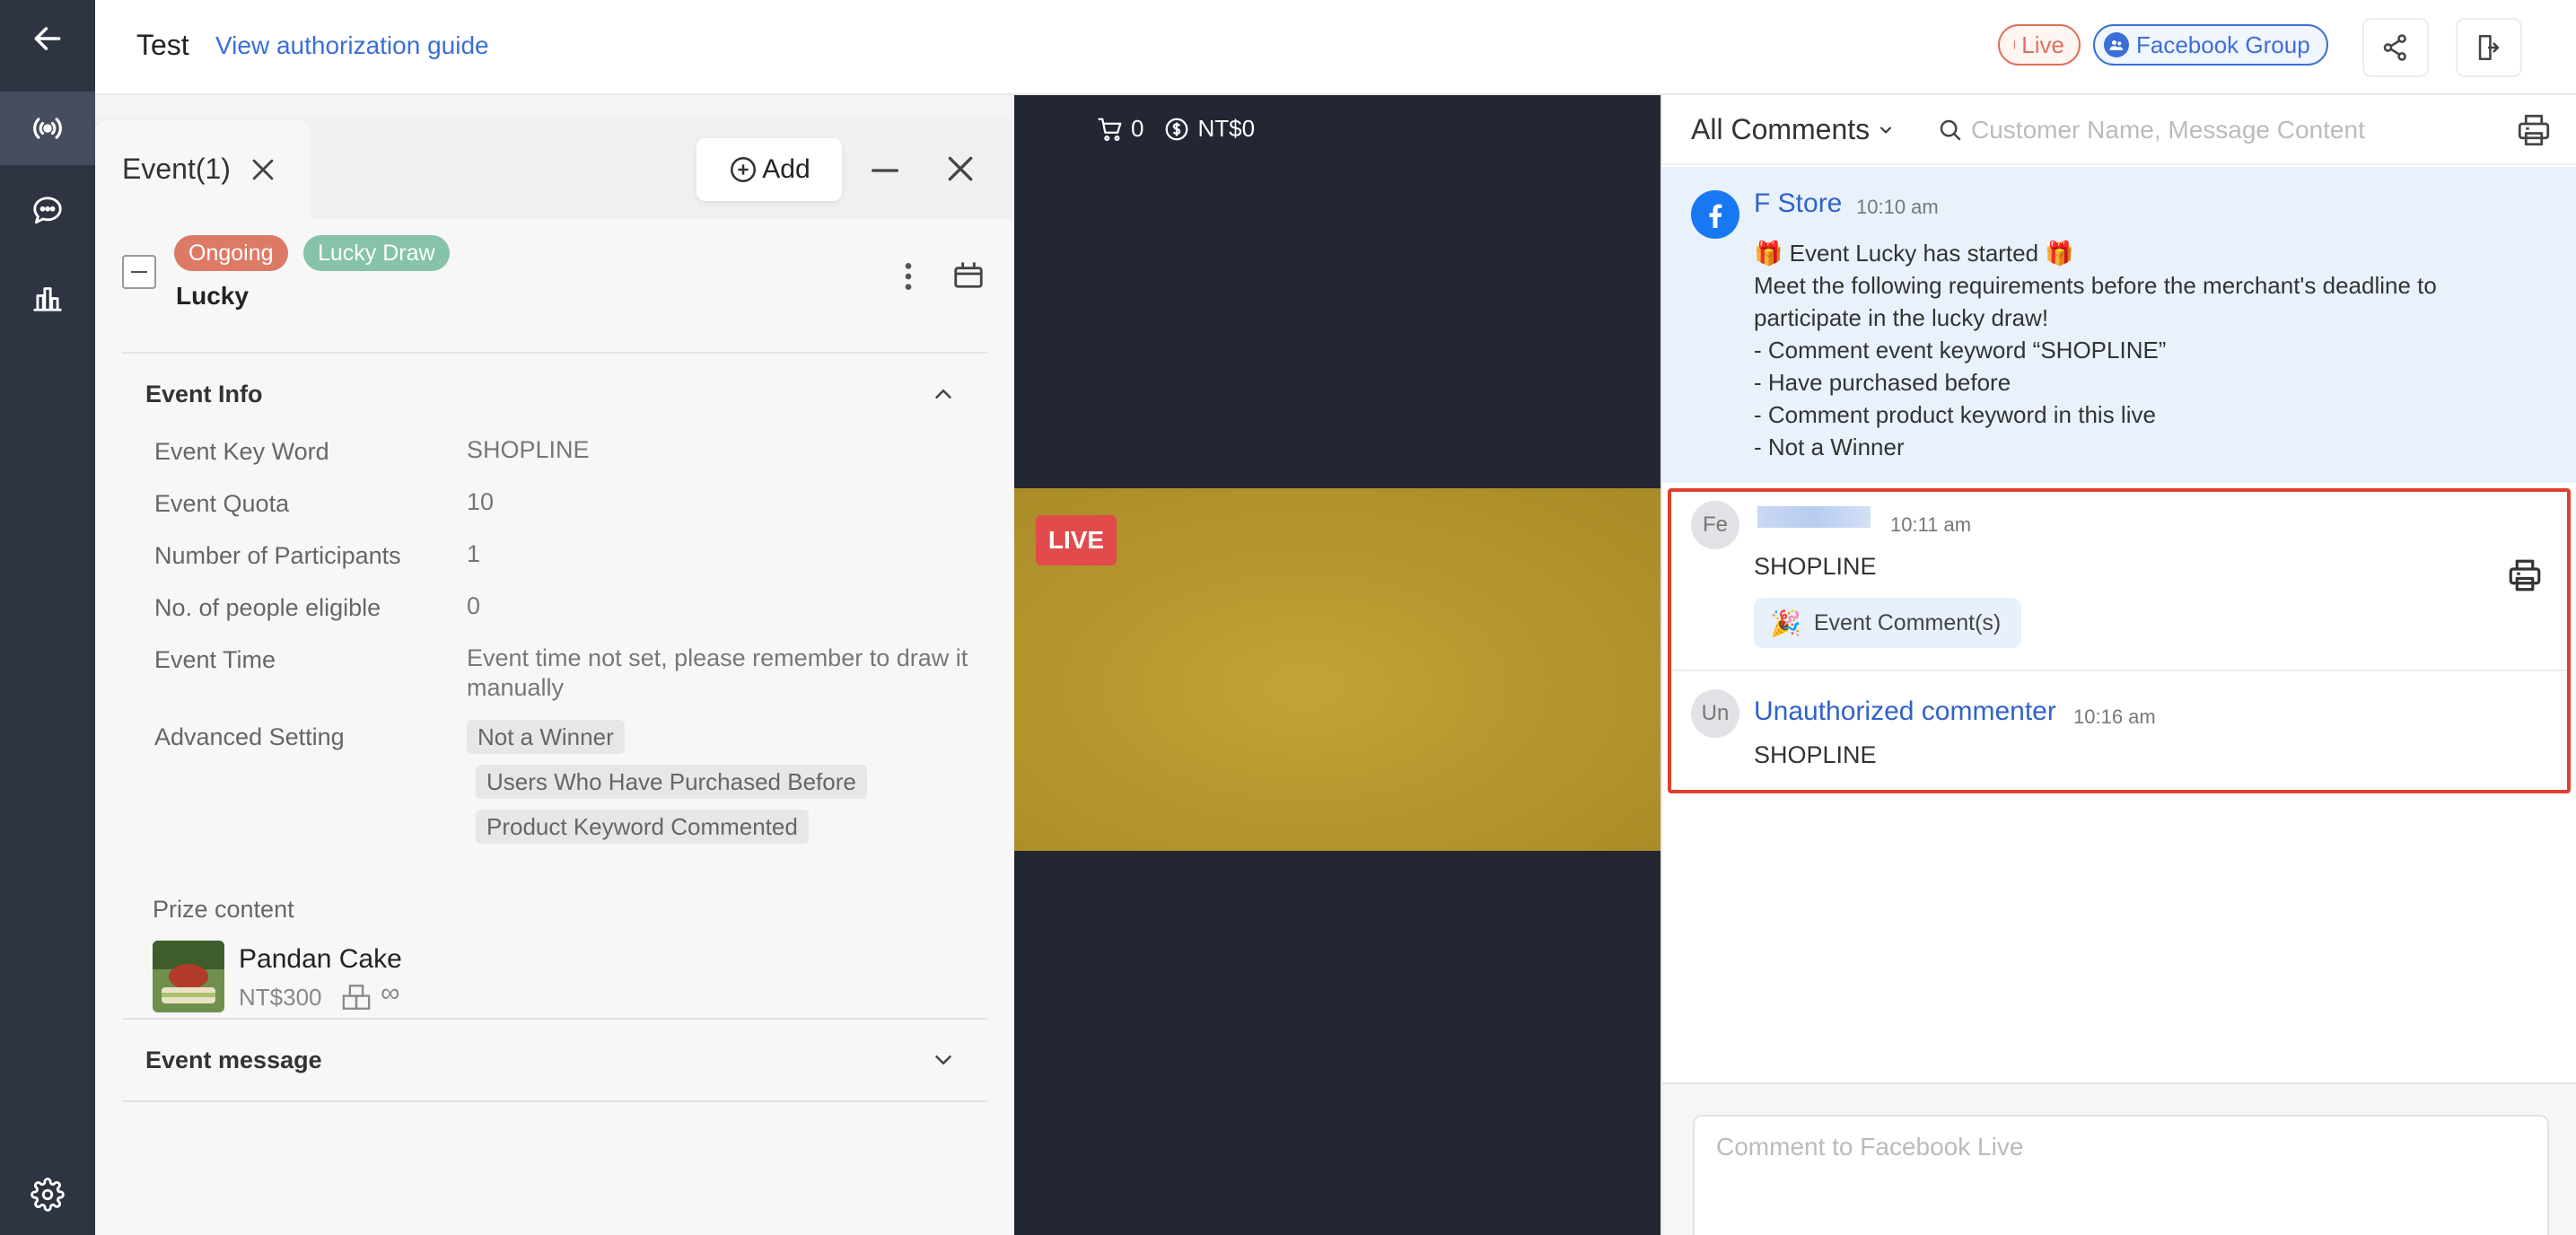  I want to click on event-comment-chip: 🎉 Event Comment(s), so click(1887, 623).